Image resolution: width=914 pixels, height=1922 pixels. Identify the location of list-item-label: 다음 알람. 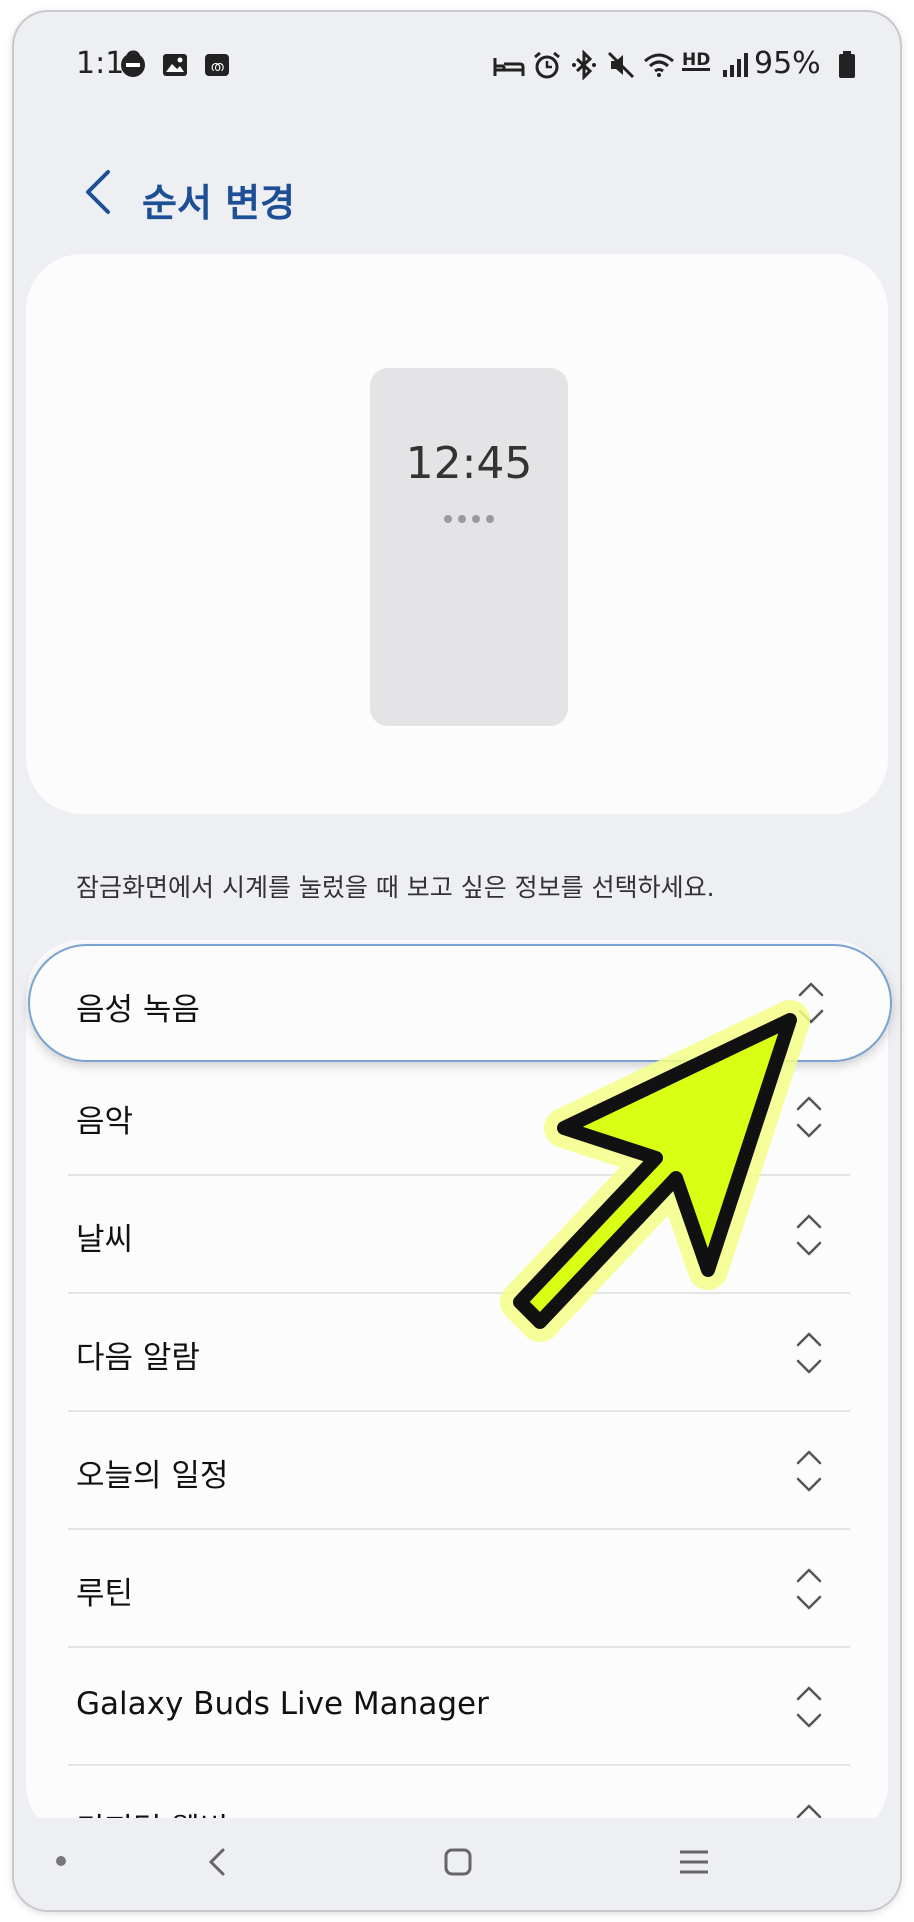
(138, 1358).